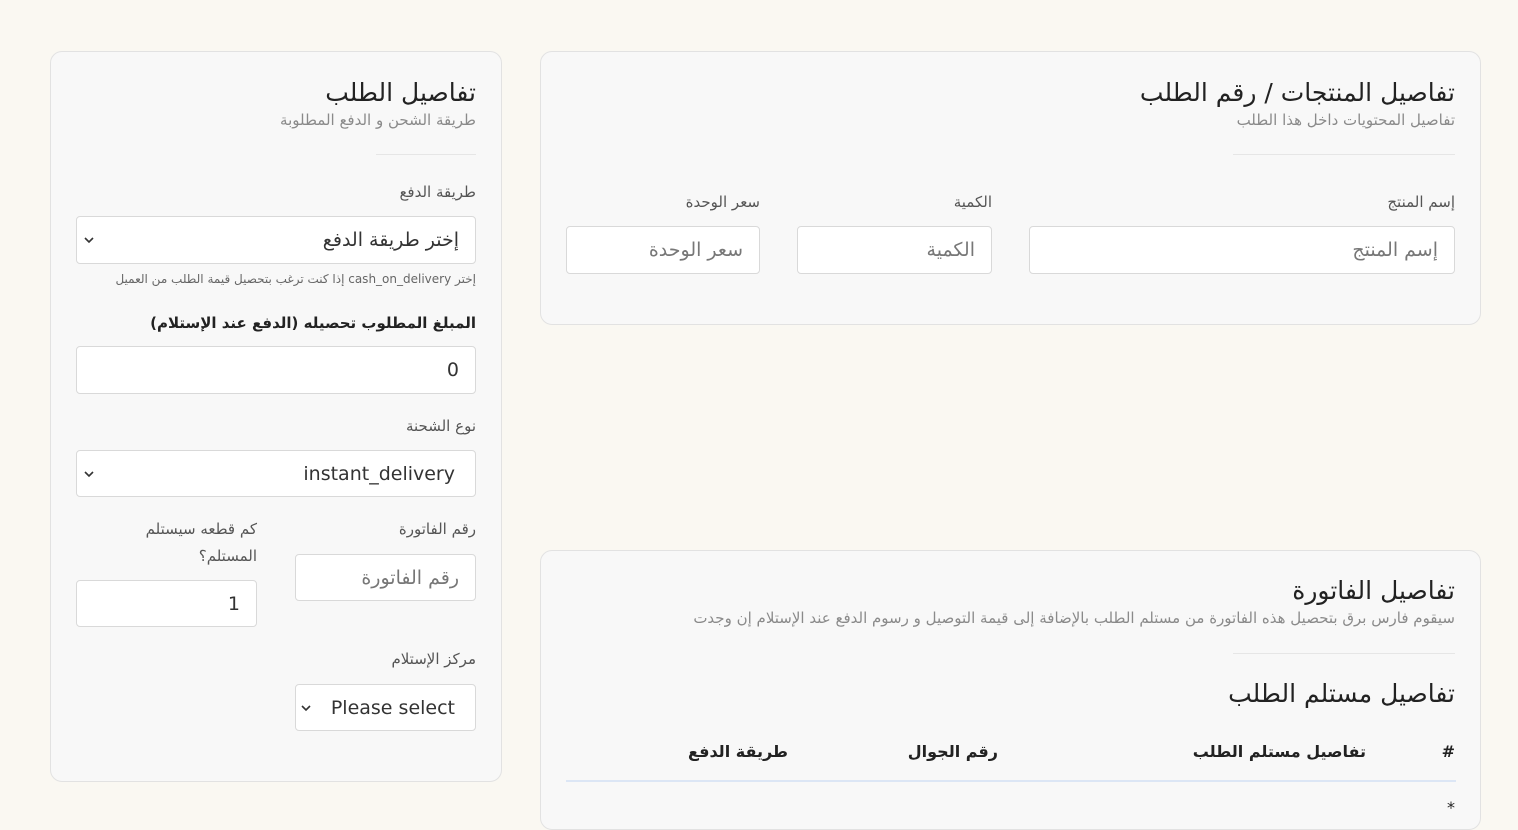  I want to click on products-subtitle: تفاصيل المحتويات داخل هذا الطلب, so click(1345, 120).